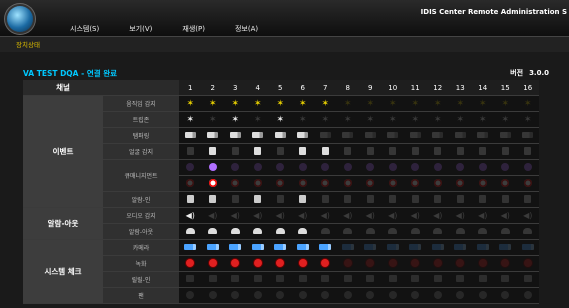  I want to click on menu-info: 정보(A), so click(246, 29).